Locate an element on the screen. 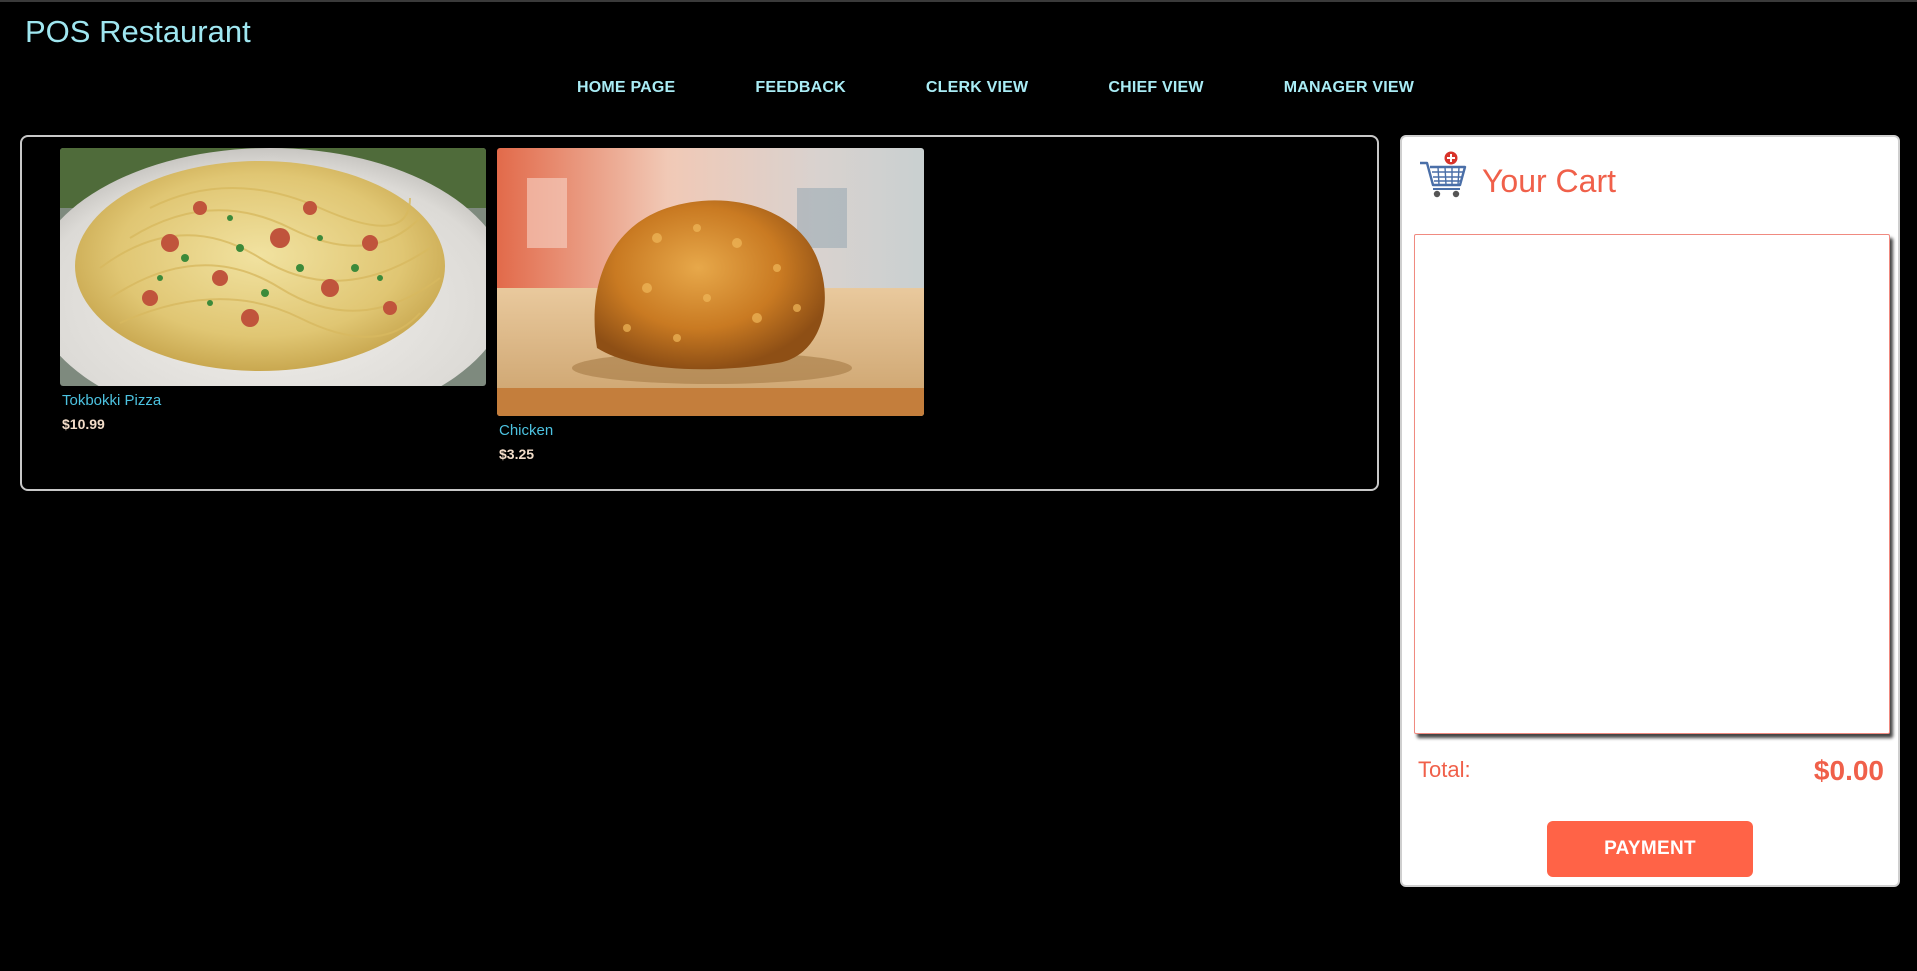  nav-feedback: FEEDBACK is located at coordinates (800, 88).